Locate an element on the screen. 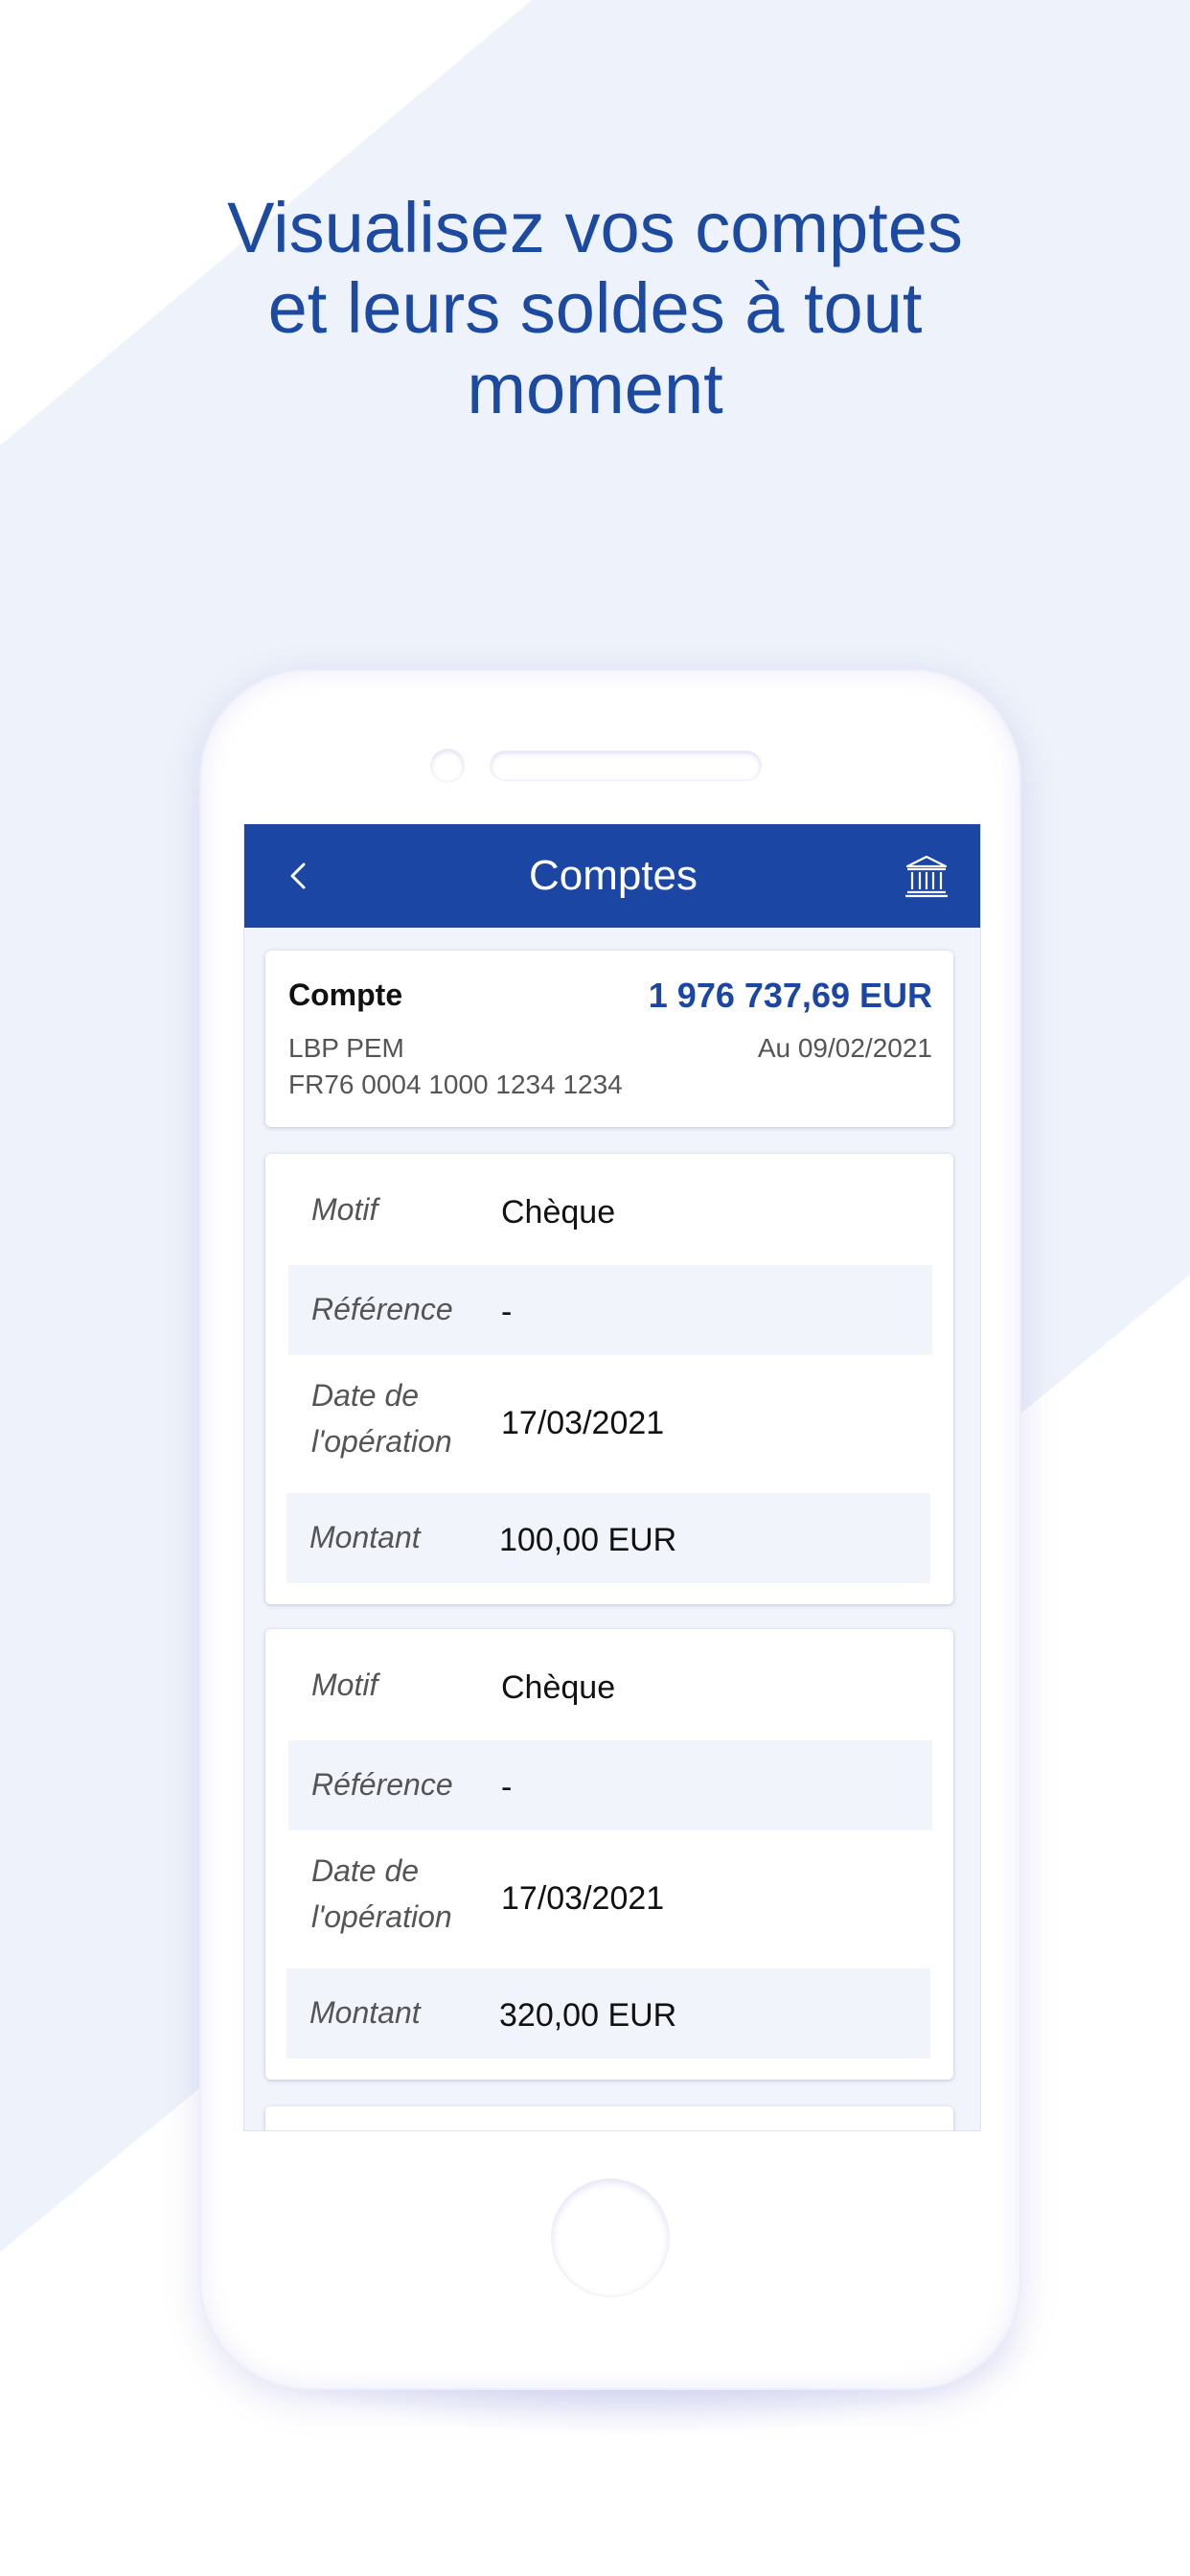 Image resolution: width=1190 pixels, height=2576 pixels. operation-row-amount: Montant 320,00 EUR is located at coordinates (608, 2013).